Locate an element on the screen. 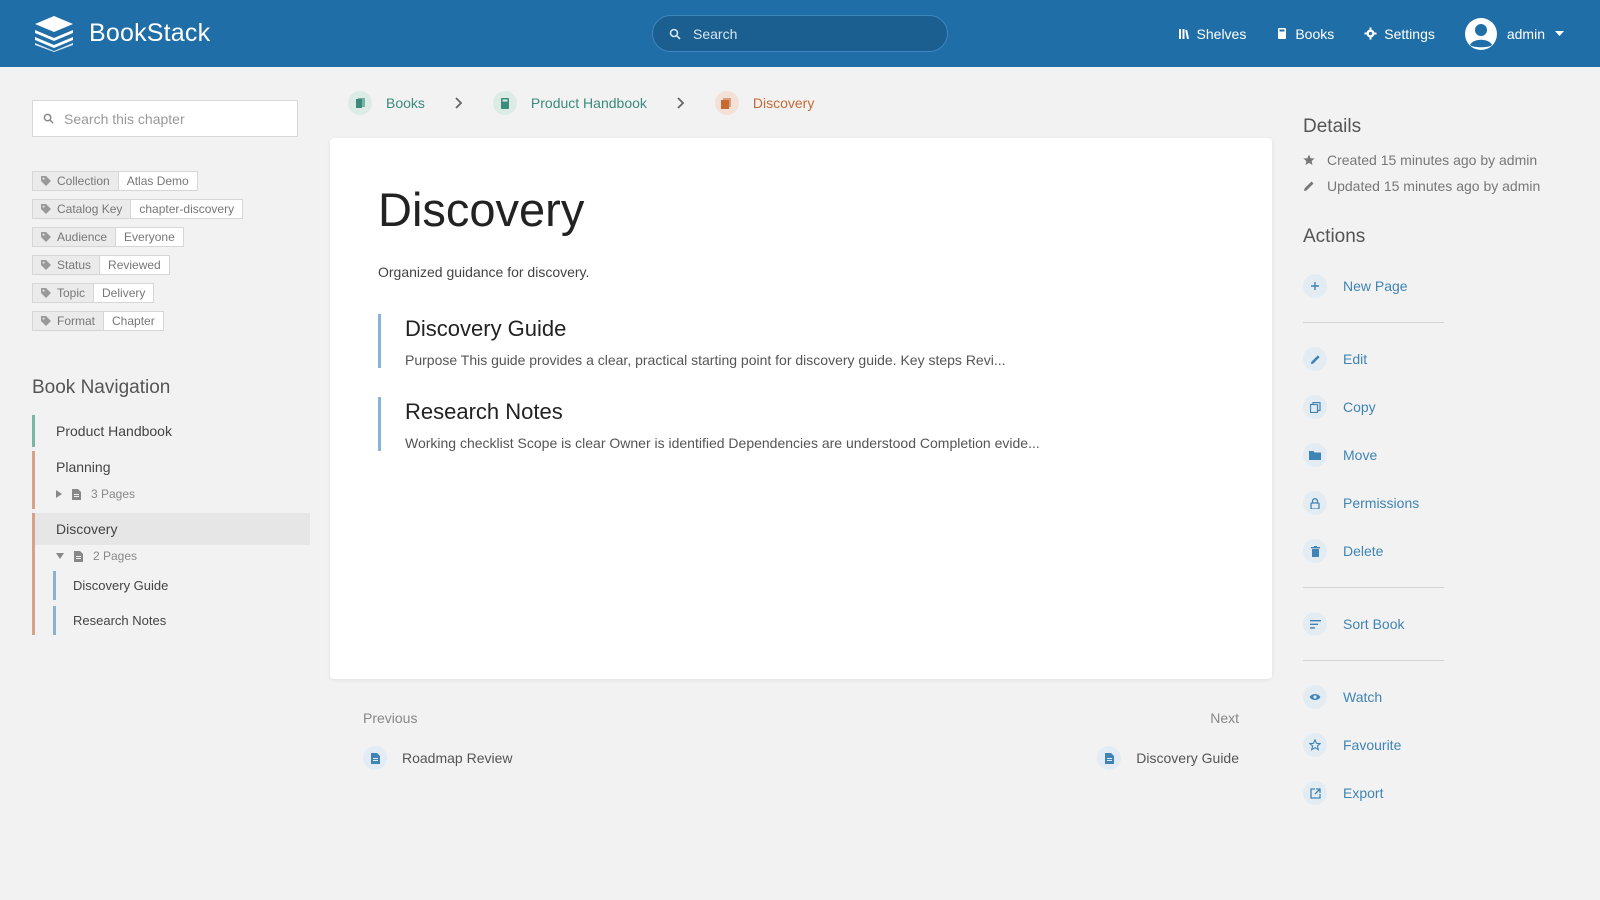  tag-name-text: Status is located at coordinates (74, 265).